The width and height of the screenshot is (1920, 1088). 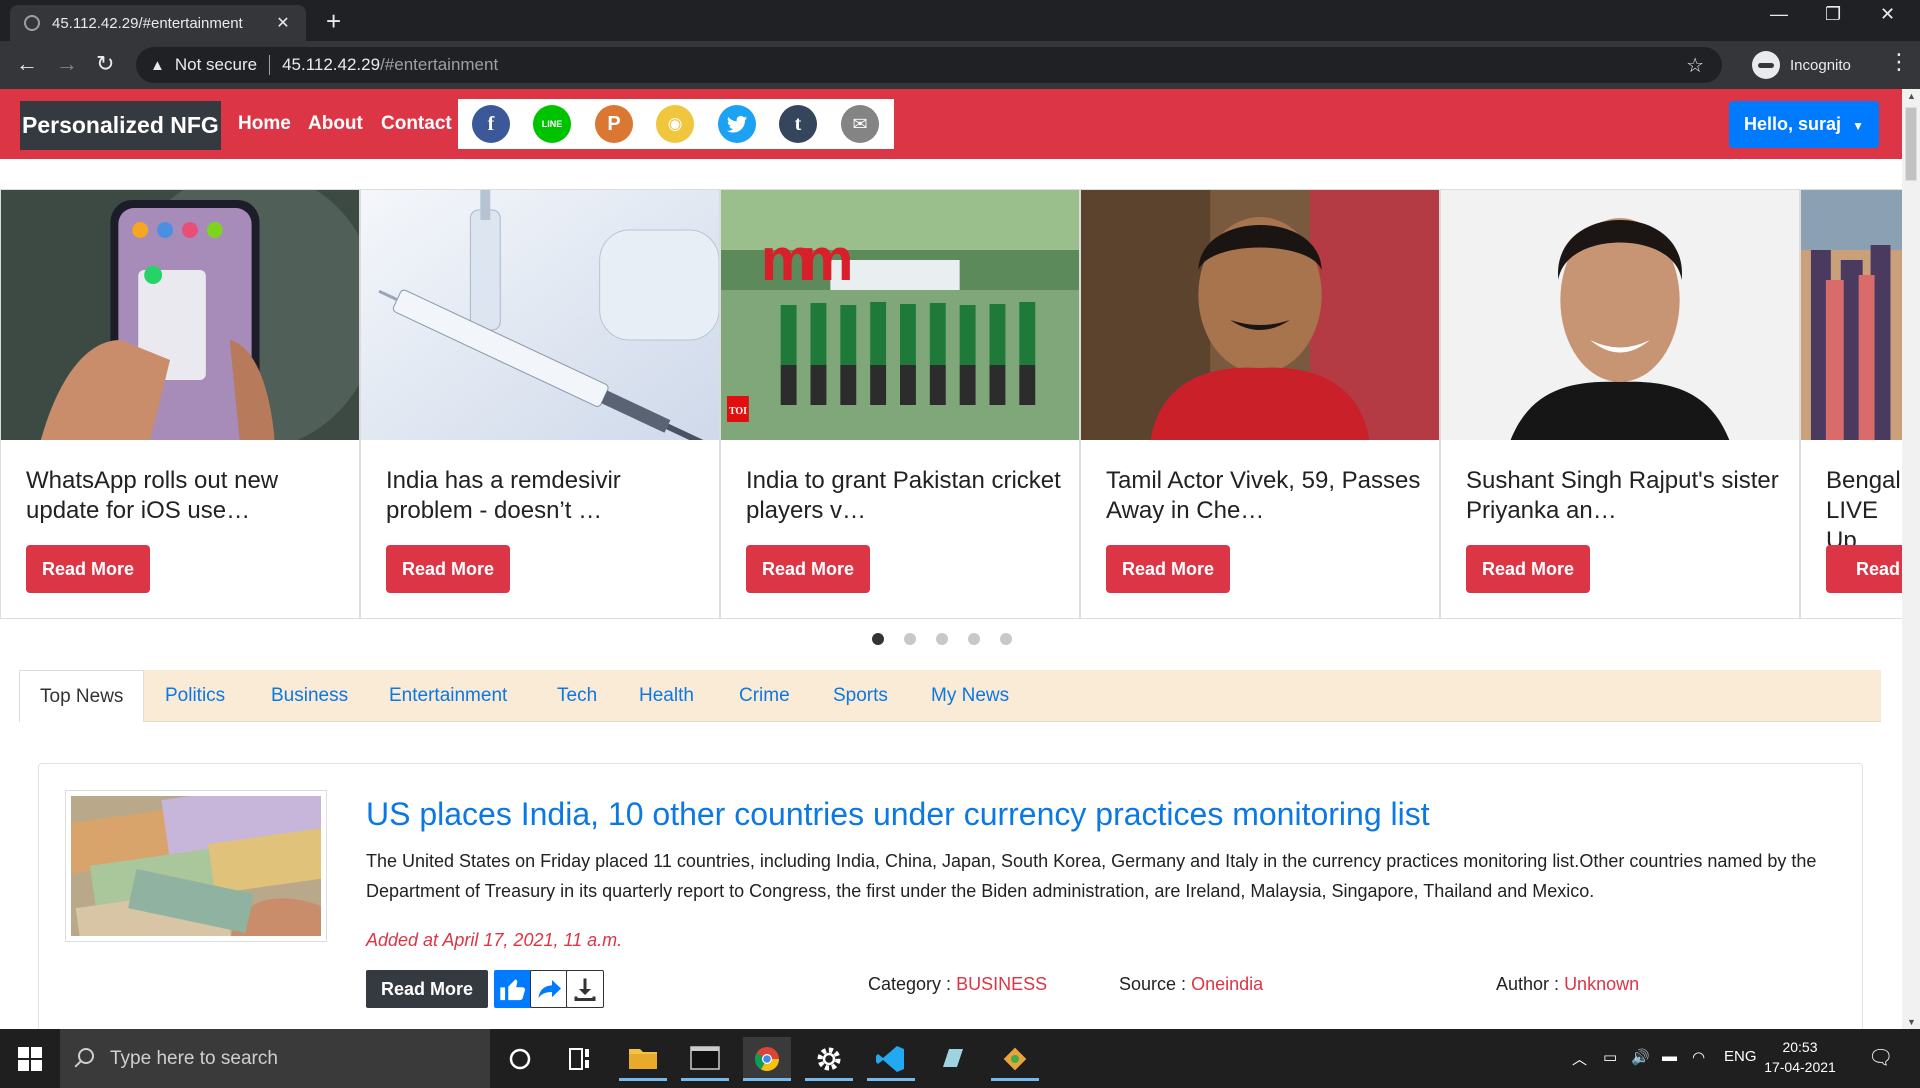 I want to click on tab-health: Health, so click(x=666, y=696).